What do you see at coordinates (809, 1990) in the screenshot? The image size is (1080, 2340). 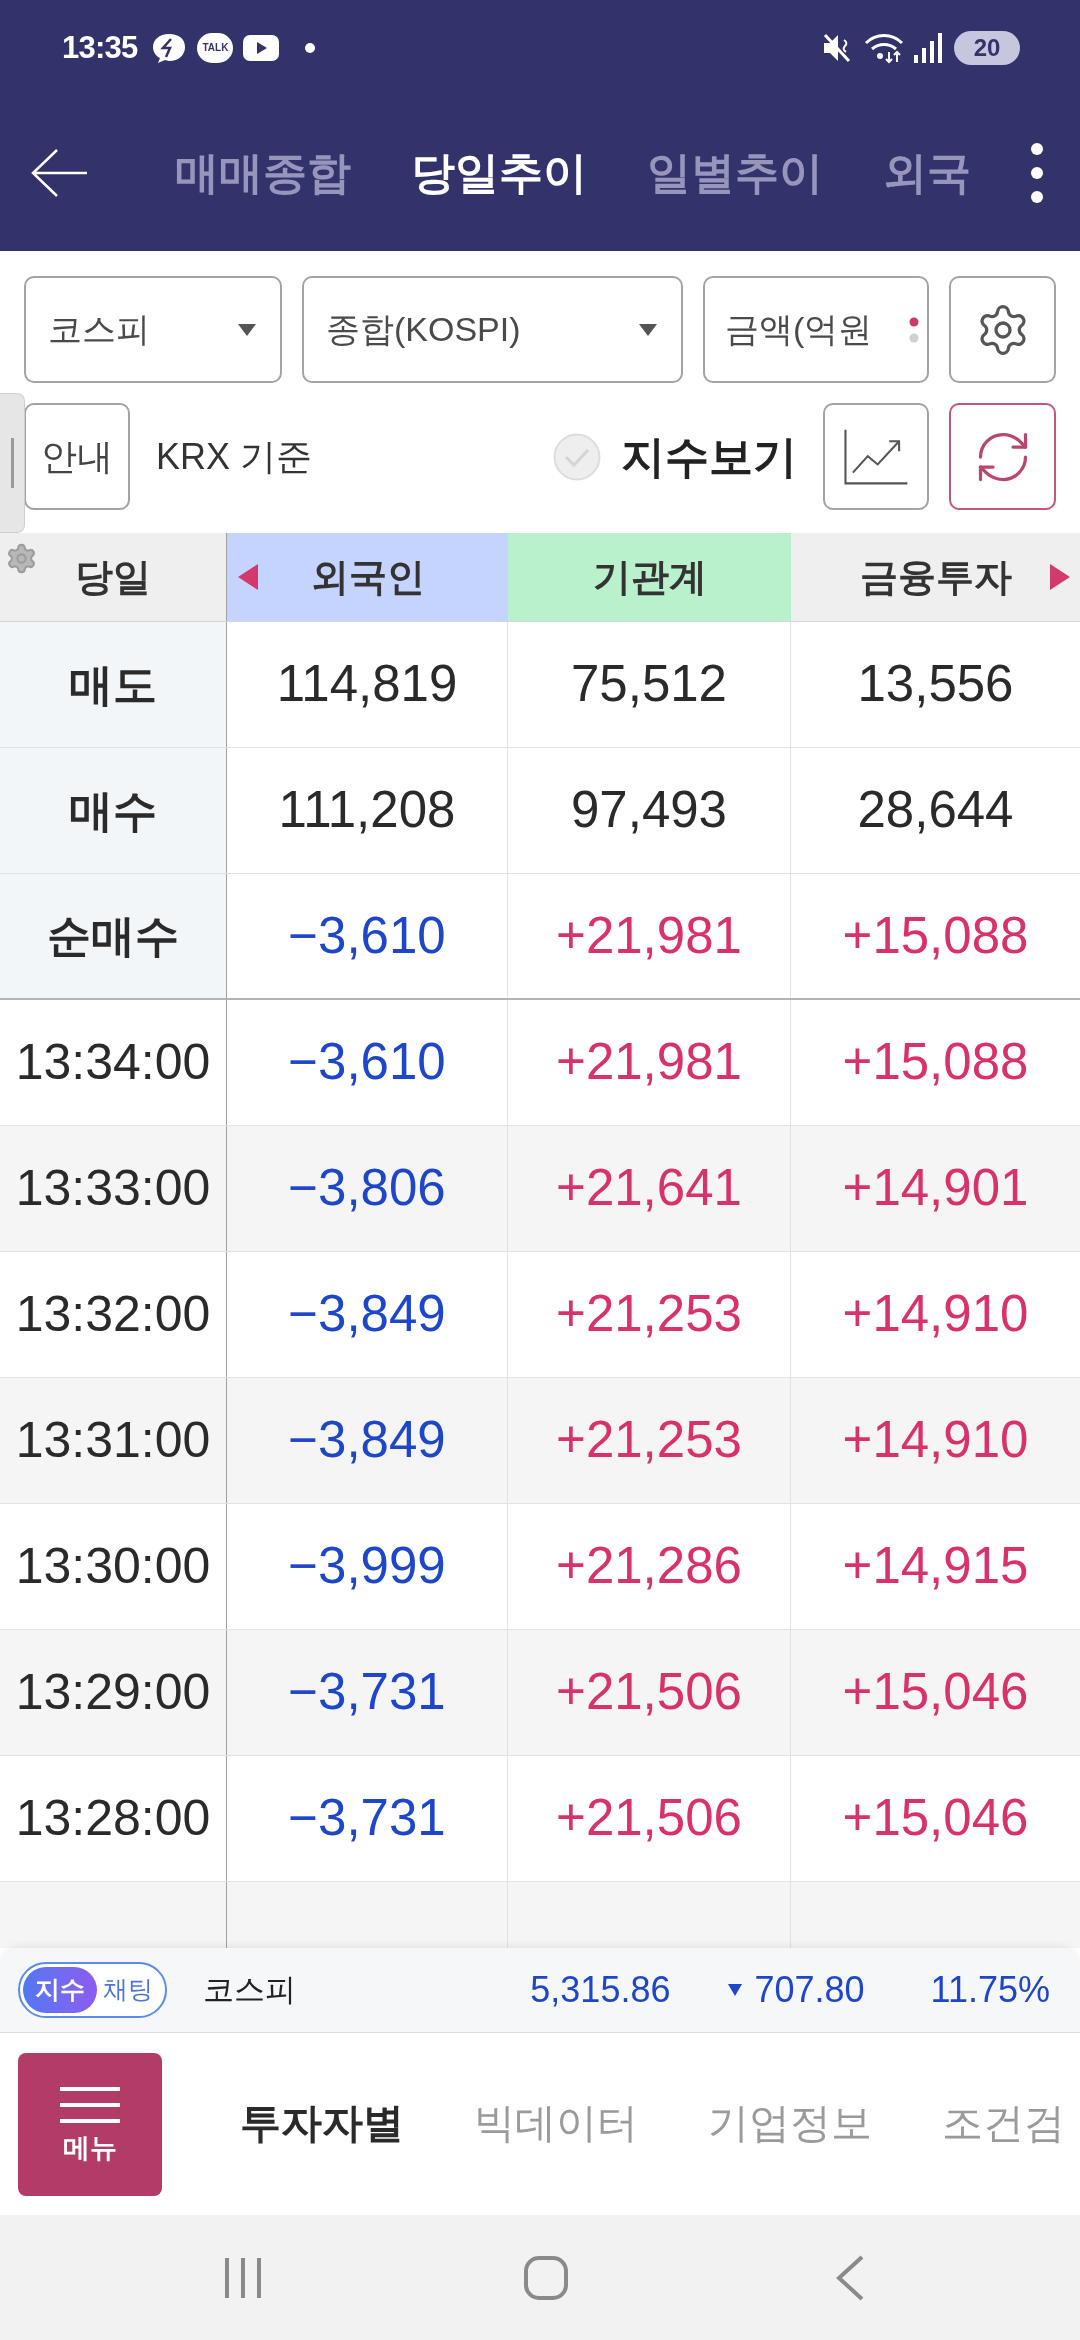 I see `index-change: 707.80` at bounding box center [809, 1990].